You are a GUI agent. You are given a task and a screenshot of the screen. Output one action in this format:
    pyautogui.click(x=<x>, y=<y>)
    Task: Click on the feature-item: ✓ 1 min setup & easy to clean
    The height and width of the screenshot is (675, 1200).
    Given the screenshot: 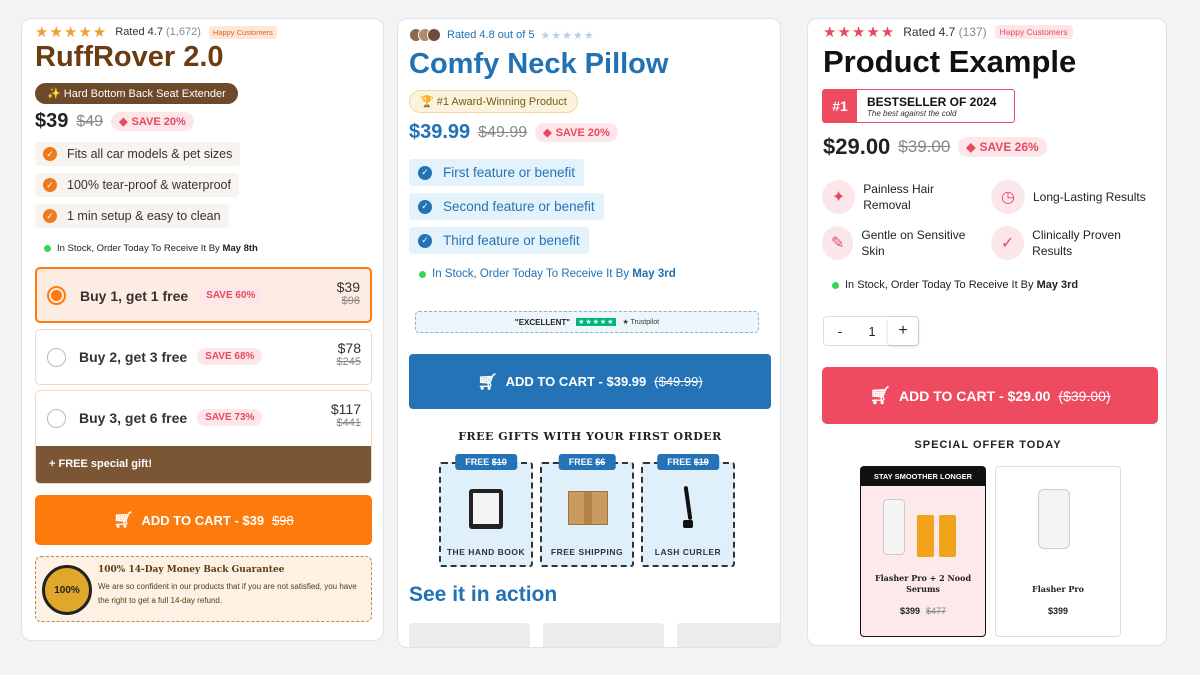 What is the action you would take?
    pyautogui.click(x=132, y=216)
    